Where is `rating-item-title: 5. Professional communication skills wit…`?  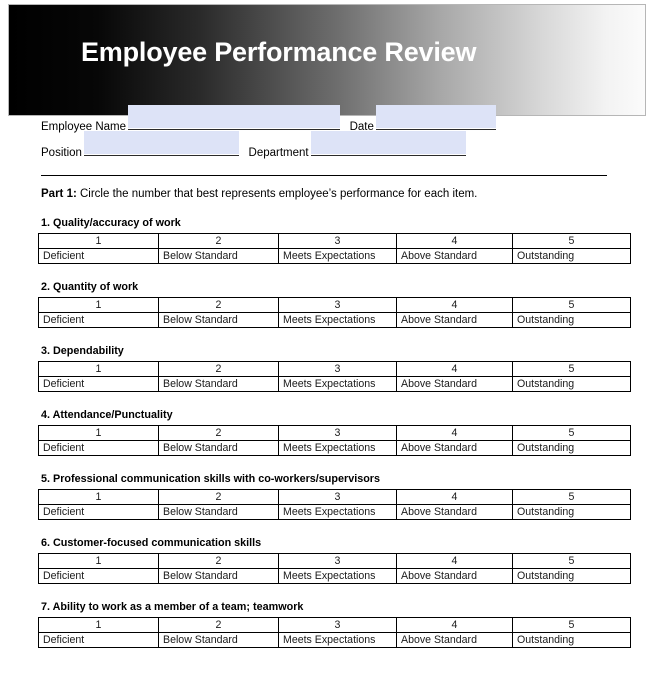 rating-item-title: 5. Professional communication skills wit… is located at coordinates (211, 479).